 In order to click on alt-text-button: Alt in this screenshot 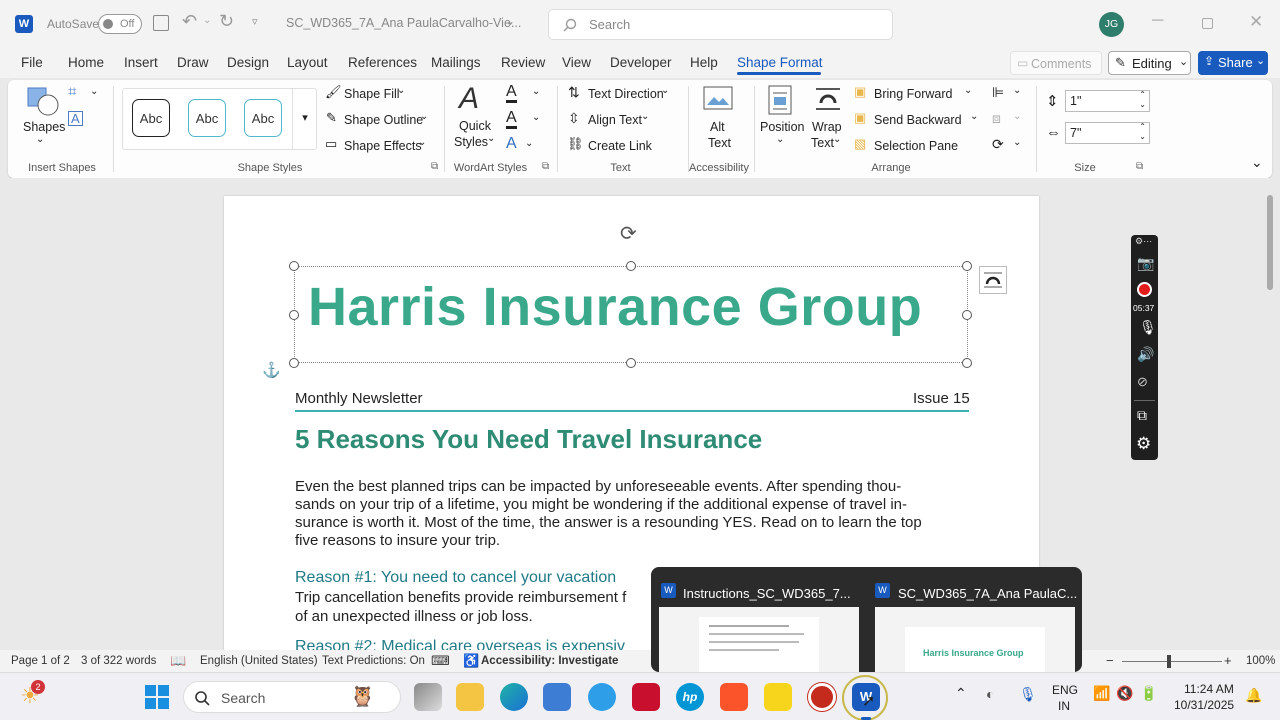, I will do `click(717, 127)`.